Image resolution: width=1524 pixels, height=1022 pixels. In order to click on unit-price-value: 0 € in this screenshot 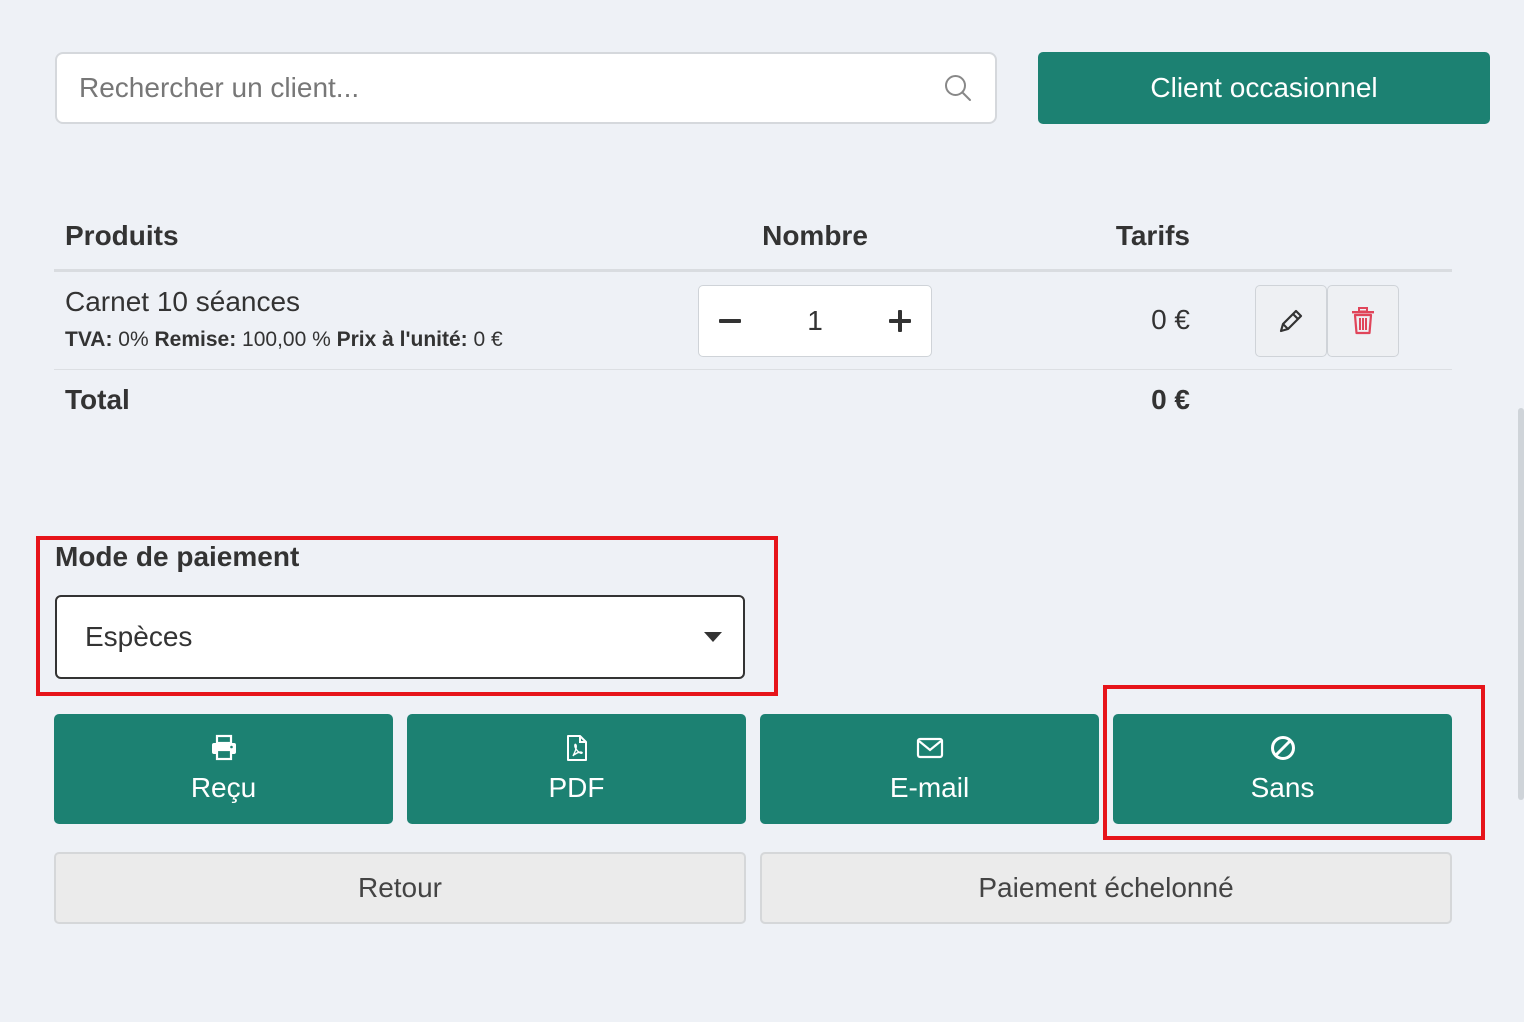, I will do `click(488, 339)`.